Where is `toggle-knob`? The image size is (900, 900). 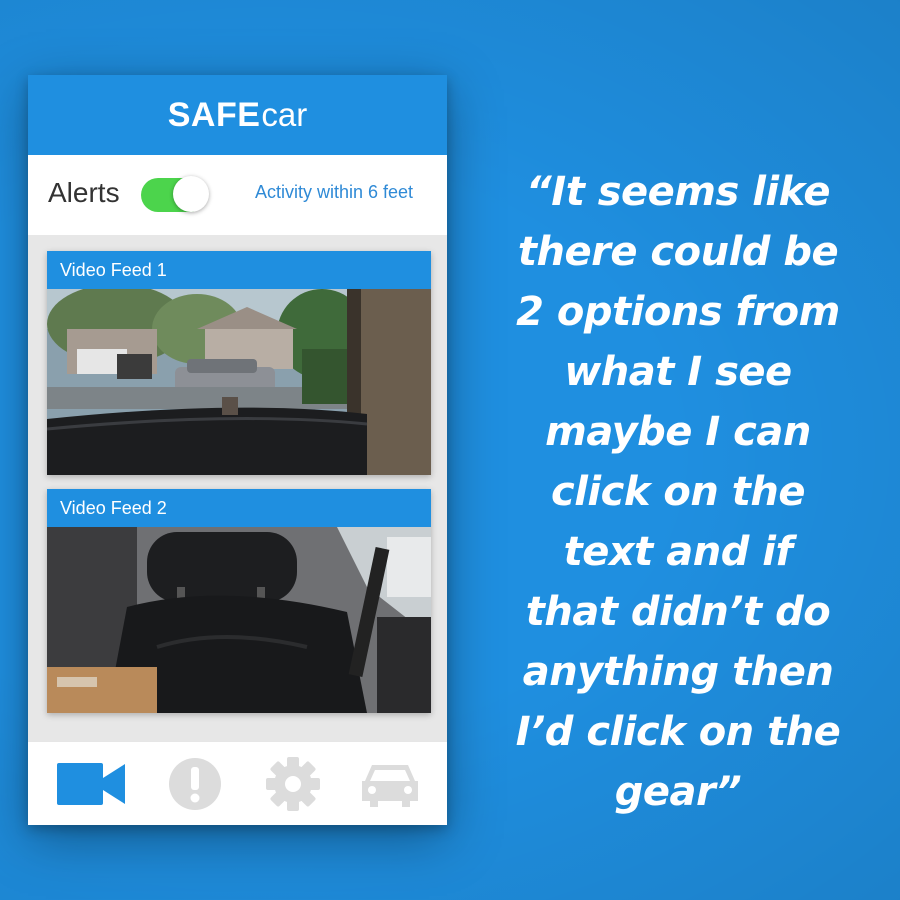 toggle-knob is located at coordinates (191, 194).